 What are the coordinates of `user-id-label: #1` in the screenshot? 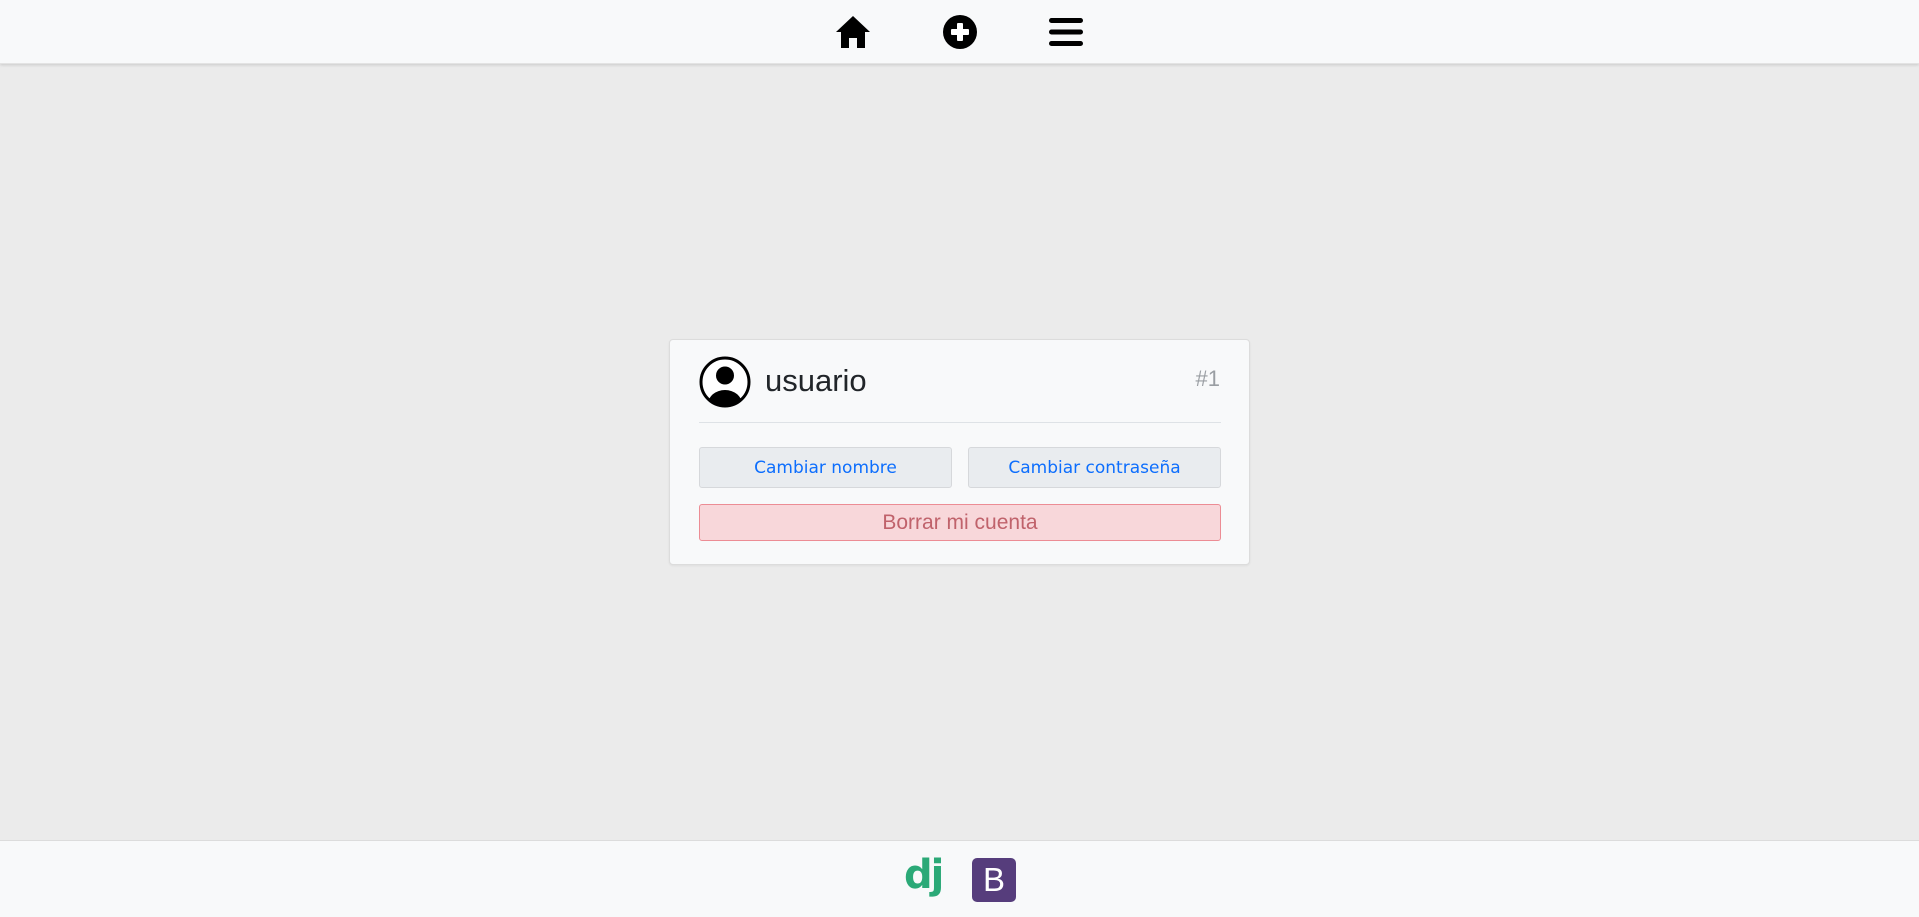 It's located at (1207, 378).